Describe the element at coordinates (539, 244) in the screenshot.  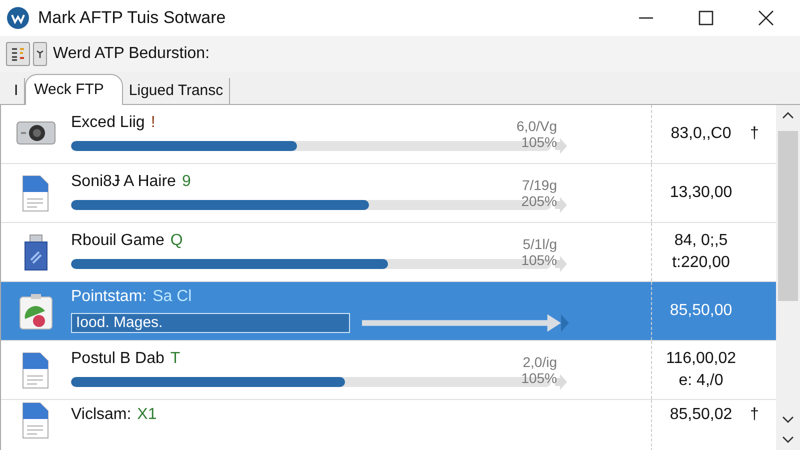
I see `transfer-rate: 5/1l/g` at that location.